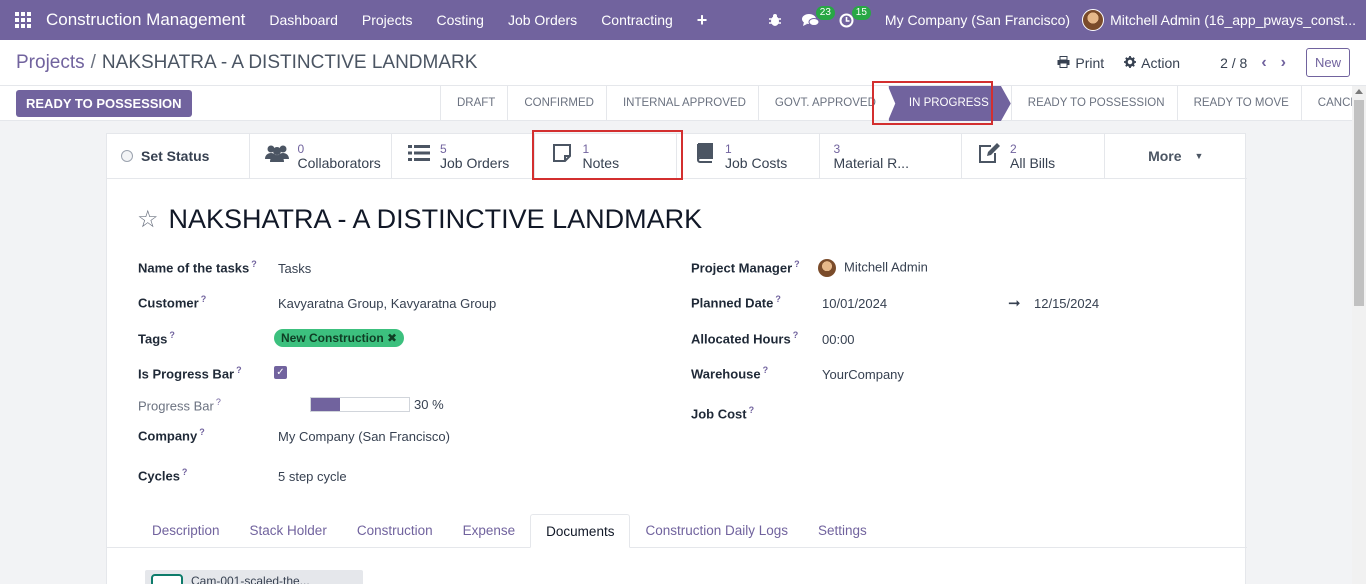 Image resolution: width=1366 pixels, height=584 pixels. I want to click on activities-clock-icon: 15, so click(850, 20).